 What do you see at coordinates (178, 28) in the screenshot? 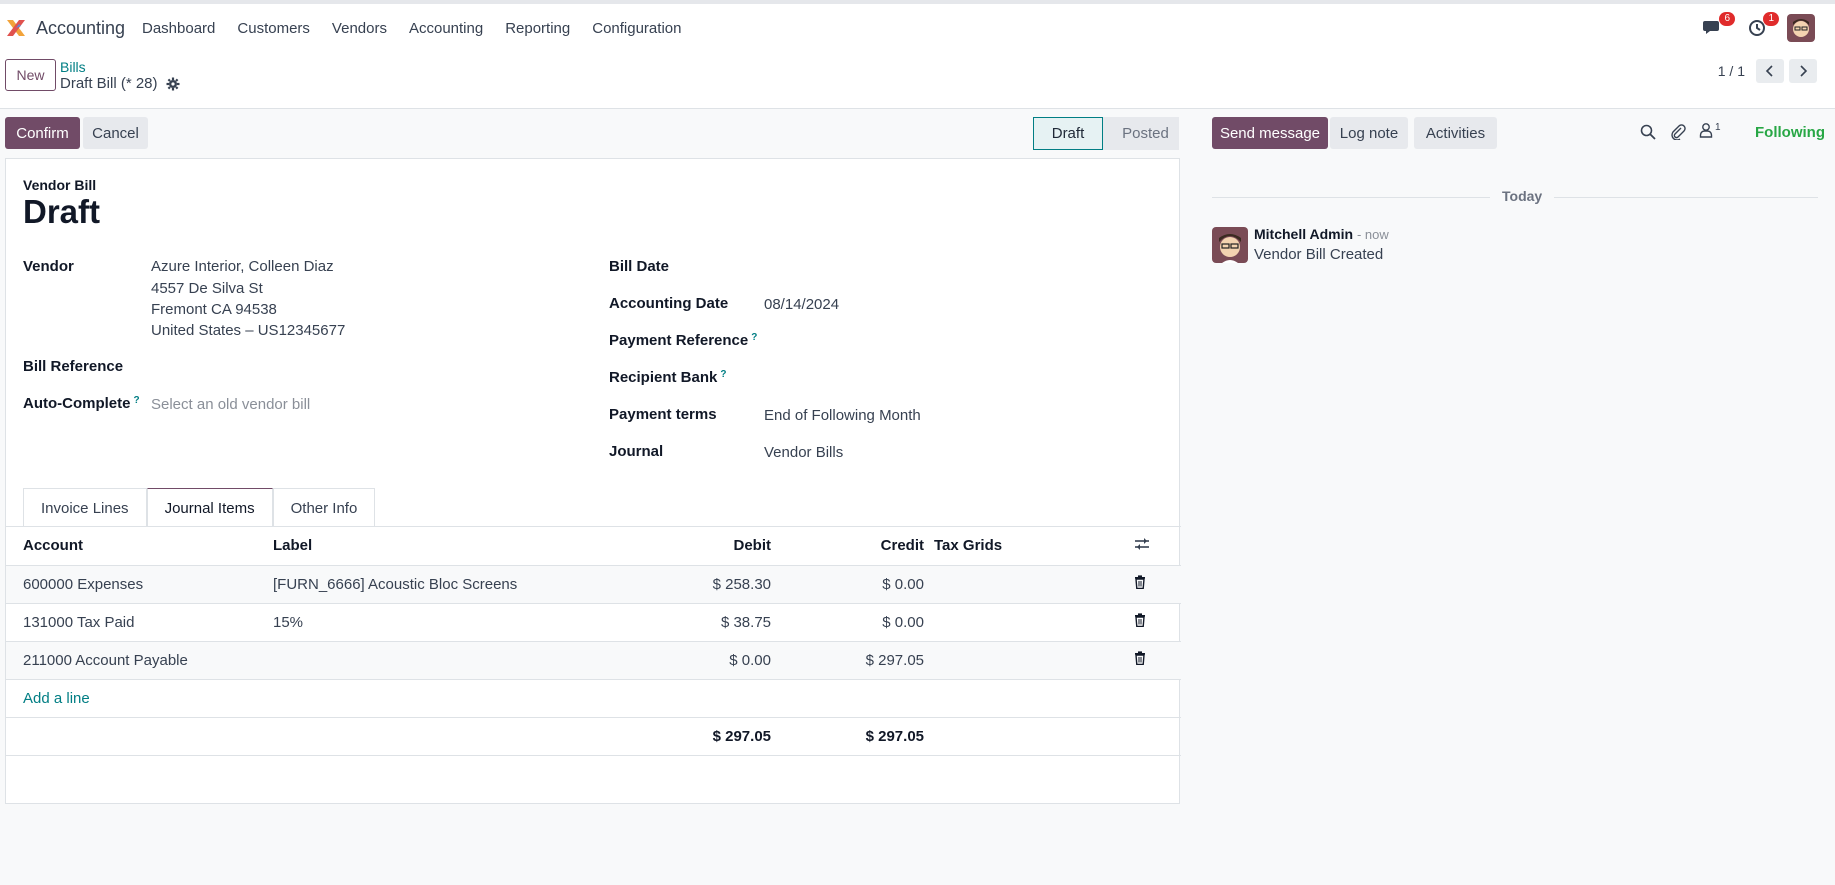
I see `menu-dashboard: Dashboard` at bounding box center [178, 28].